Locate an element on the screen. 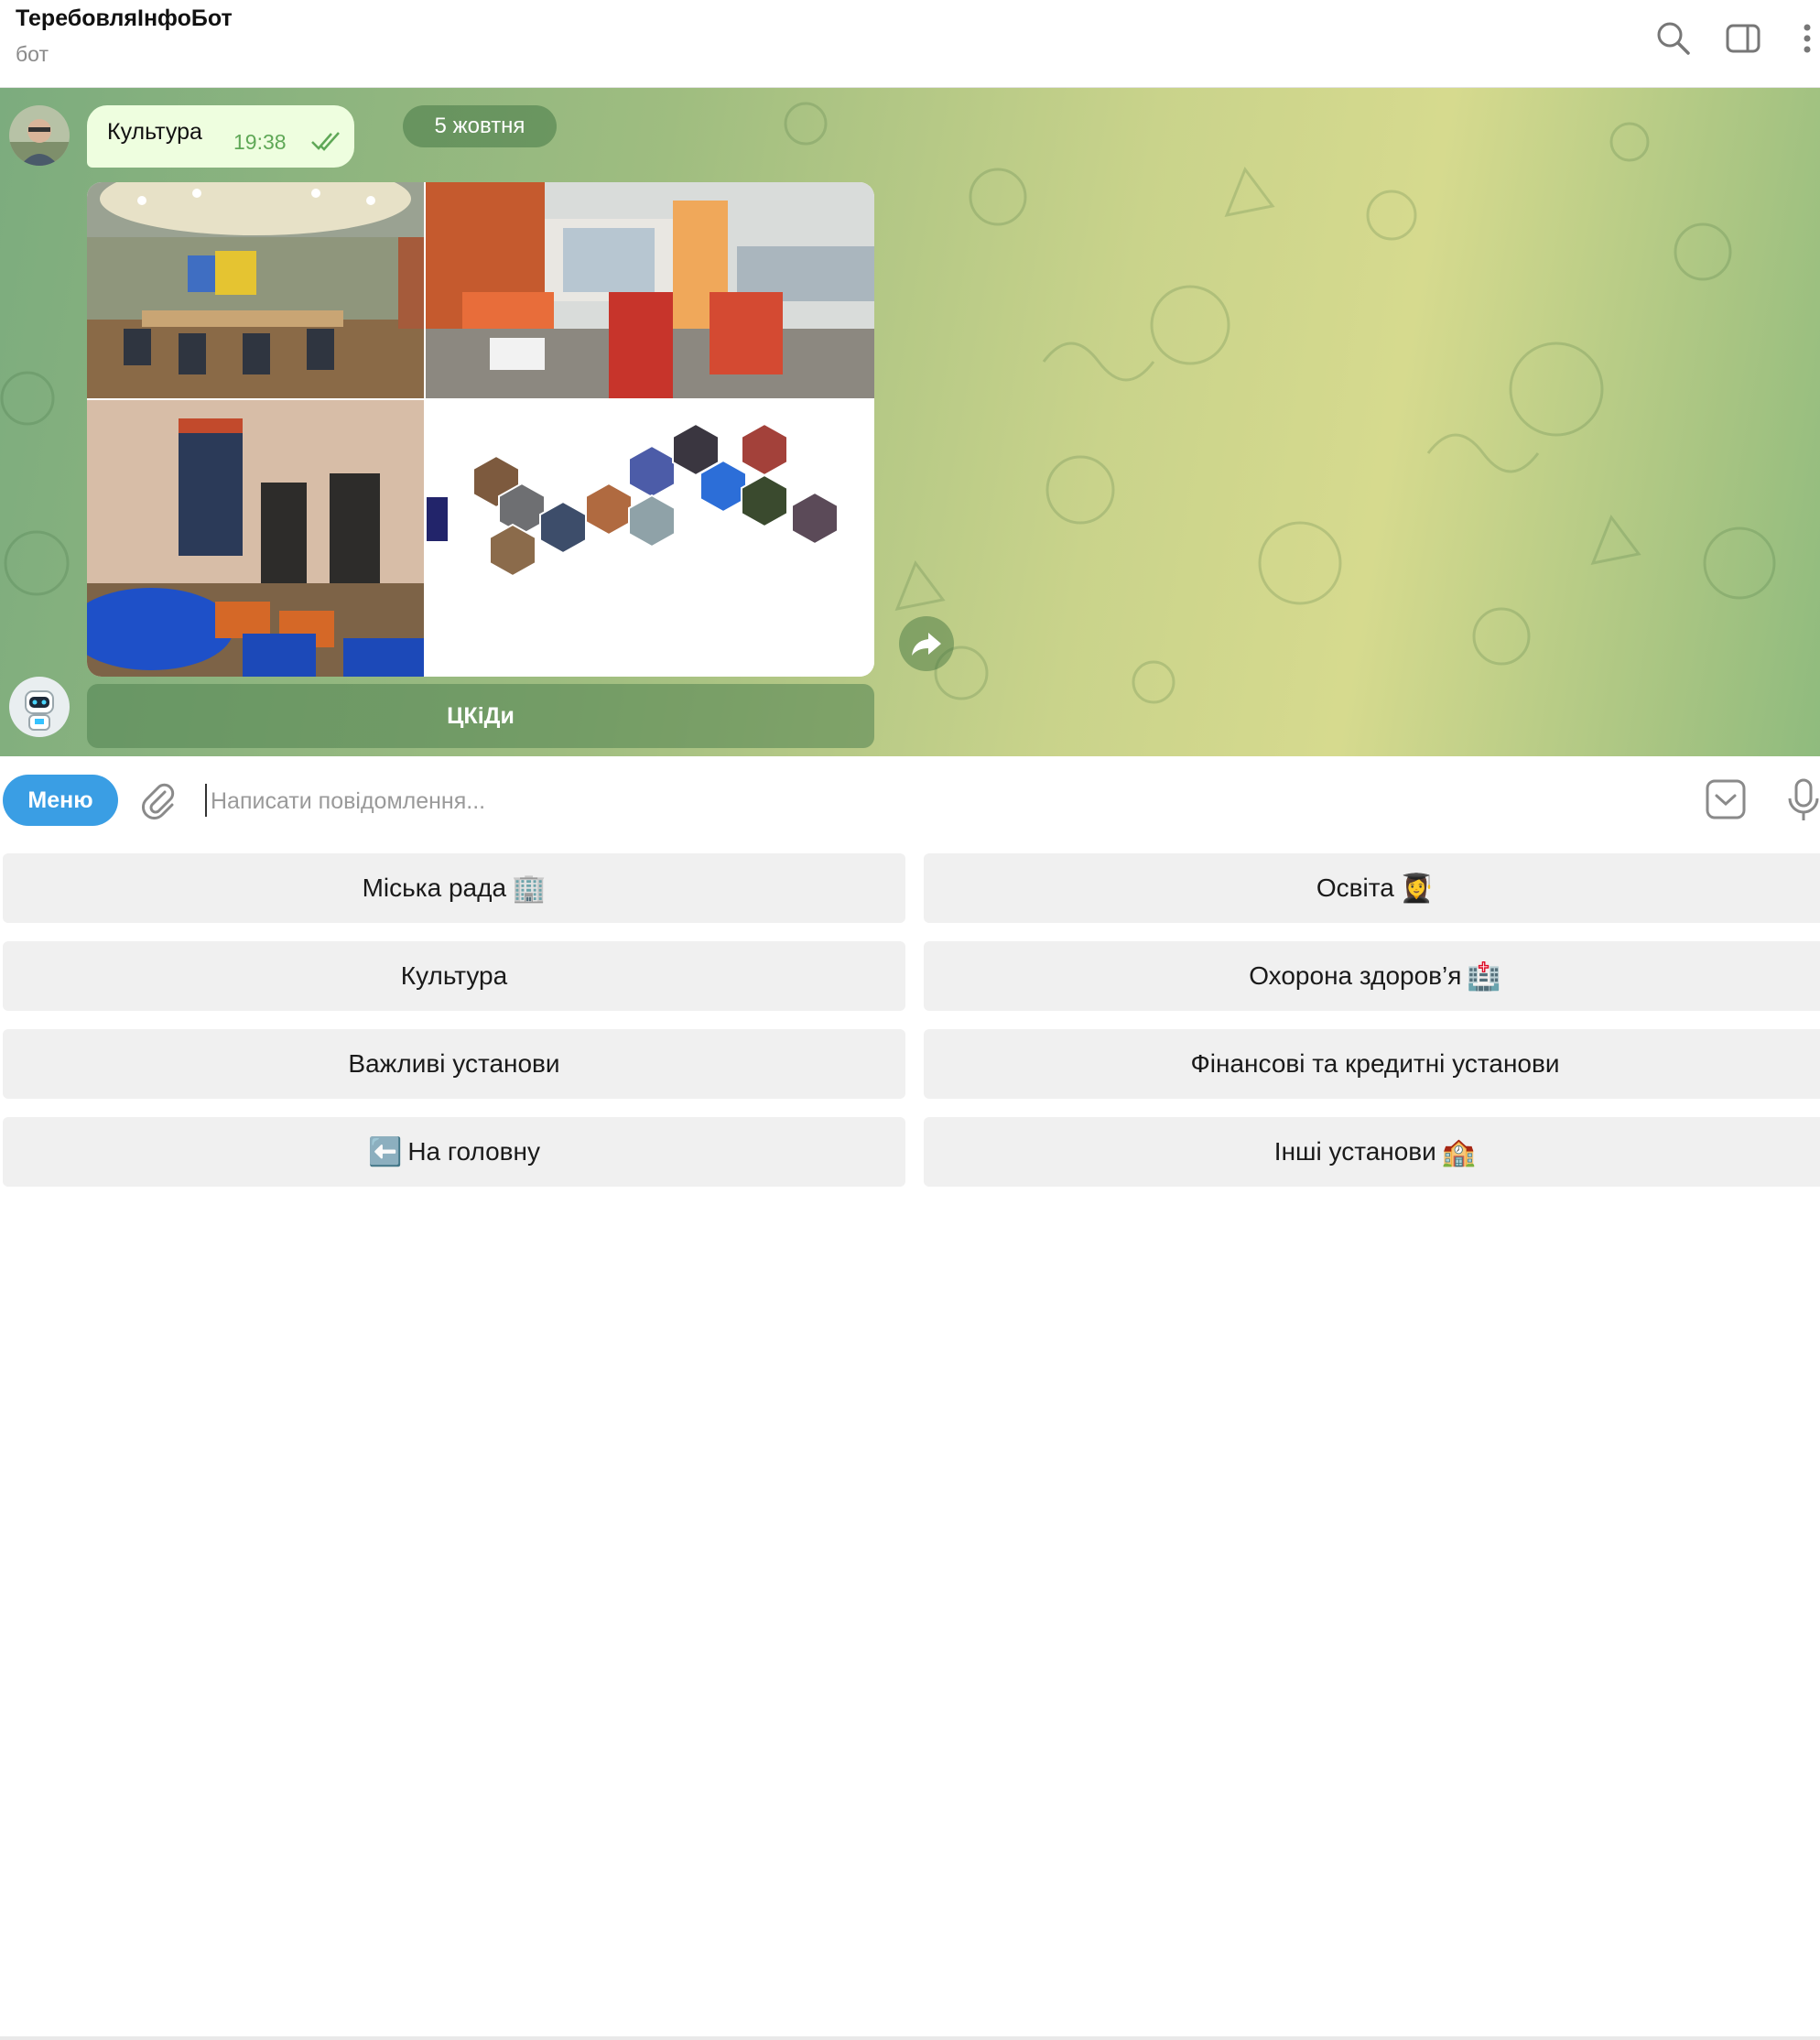  date-separator: 5 жовтня is located at coordinates (480, 126).